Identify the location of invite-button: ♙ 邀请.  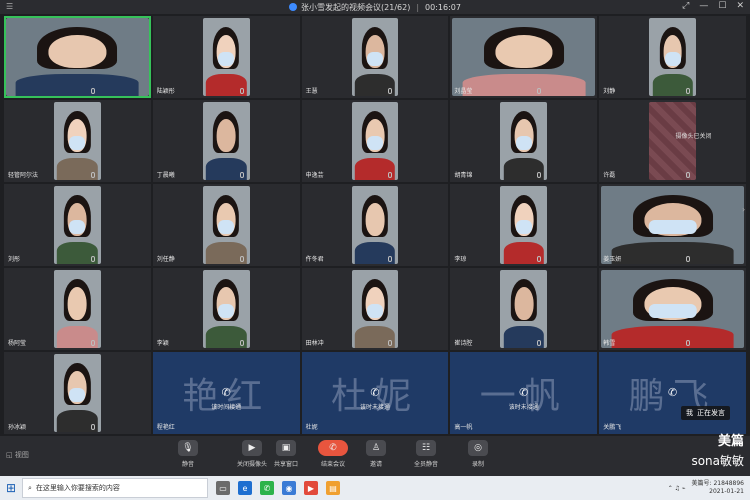
(376, 454).